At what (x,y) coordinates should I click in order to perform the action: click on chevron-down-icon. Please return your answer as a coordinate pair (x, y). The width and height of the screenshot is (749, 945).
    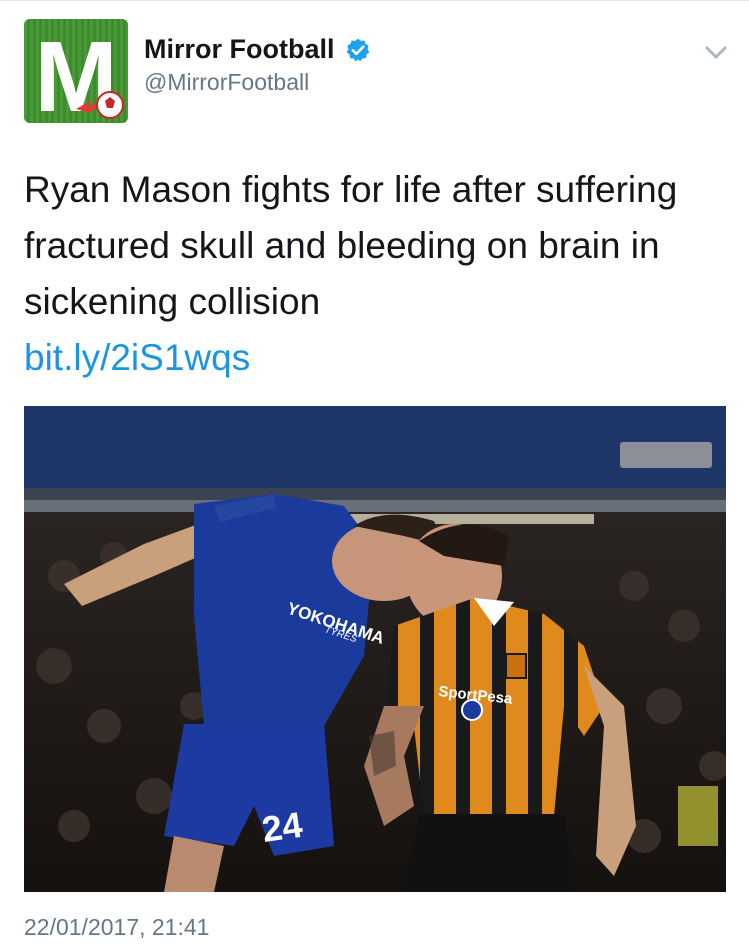
    Looking at the image, I should click on (716, 53).